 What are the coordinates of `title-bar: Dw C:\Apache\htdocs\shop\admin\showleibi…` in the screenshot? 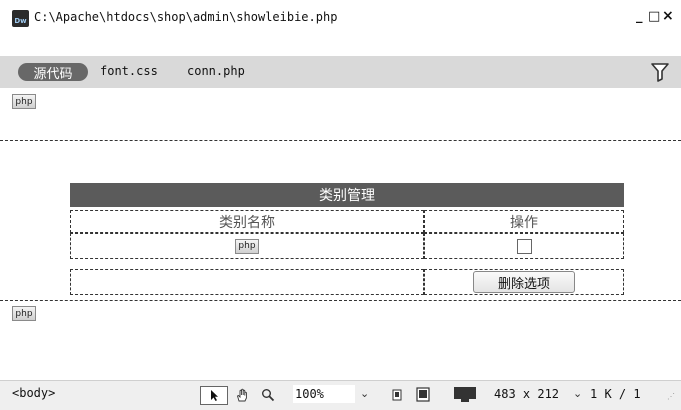 It's located at (340, 18).